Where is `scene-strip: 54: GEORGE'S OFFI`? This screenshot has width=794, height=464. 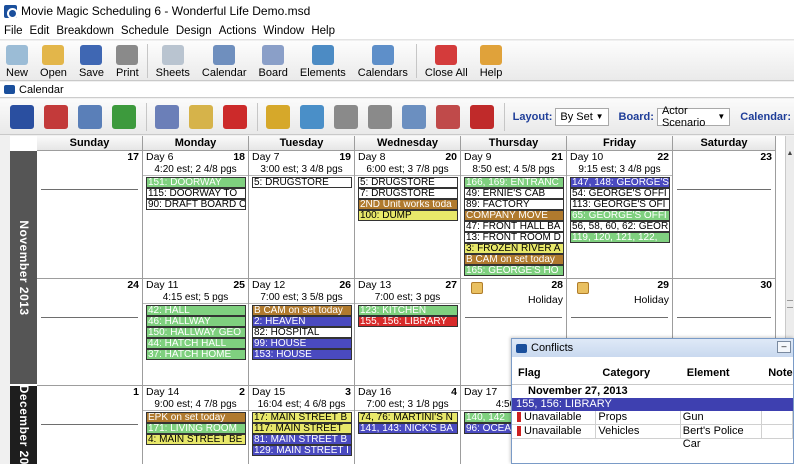 scene-strip: 54: GEORGE'S OFFI is located at coordinates (620, 193).